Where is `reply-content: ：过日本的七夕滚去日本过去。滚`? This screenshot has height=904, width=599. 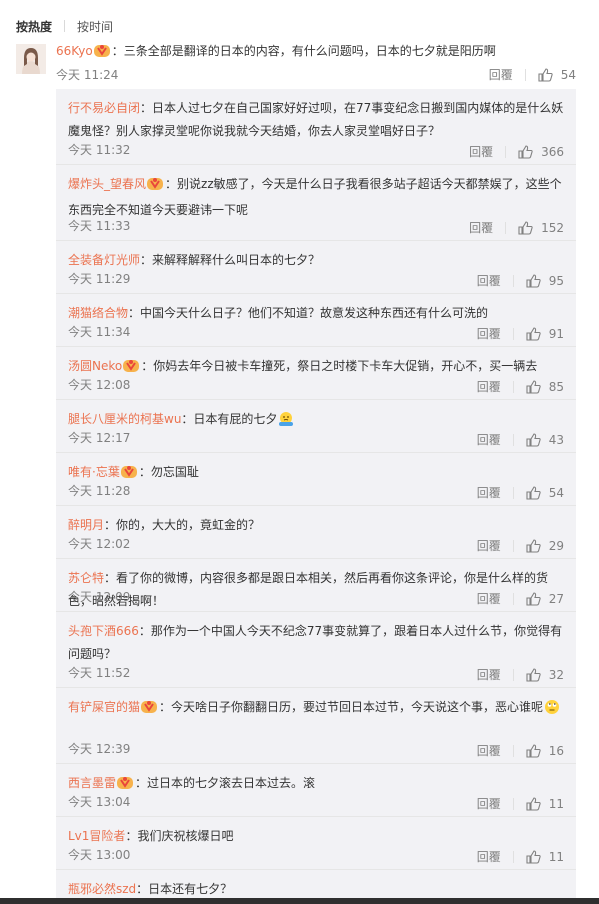 reply-content: ：过日本的七夕滚去日本过去。滚 is located at coordinates (225, 783).